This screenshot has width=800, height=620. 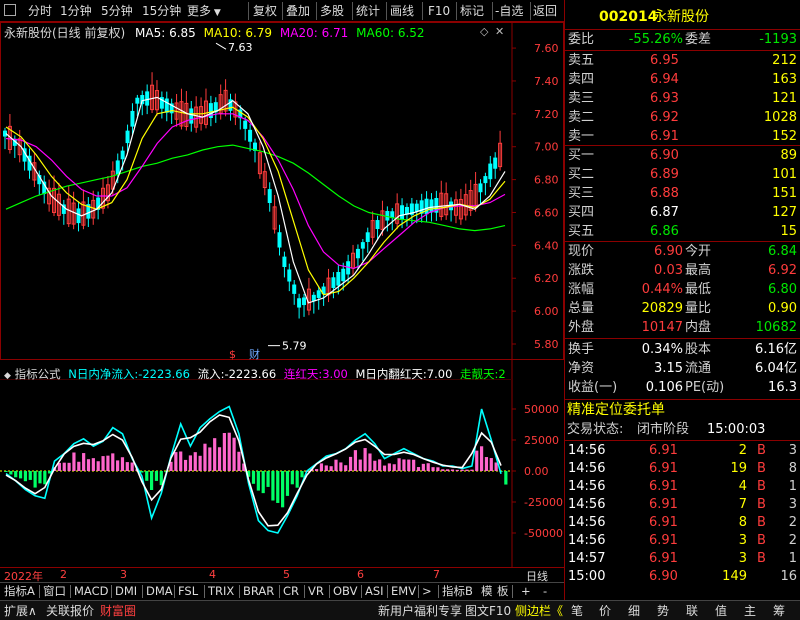 I want to click on tab-template-2: 板, so click(x=503, y=591).